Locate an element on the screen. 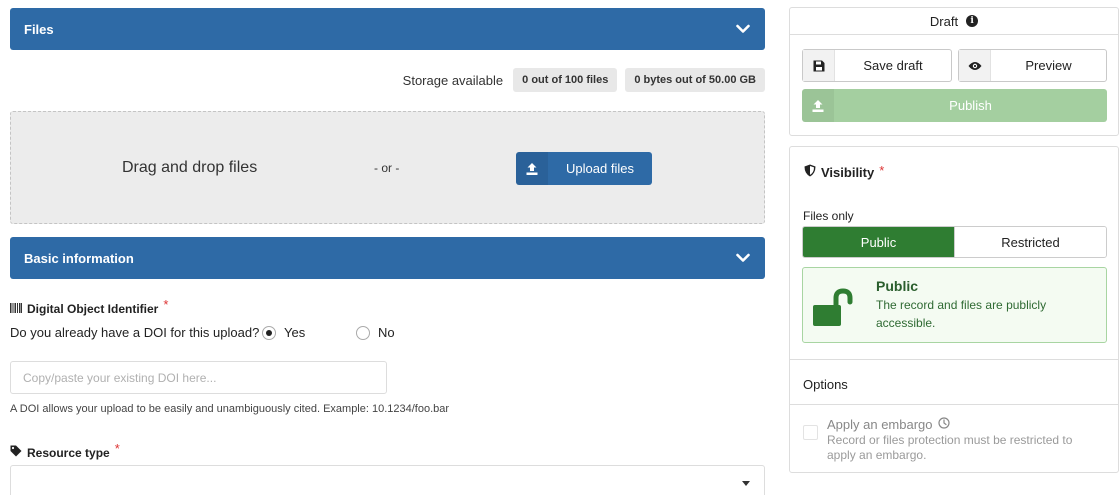  publish-button: Publish is located at coordinates (954, 105).